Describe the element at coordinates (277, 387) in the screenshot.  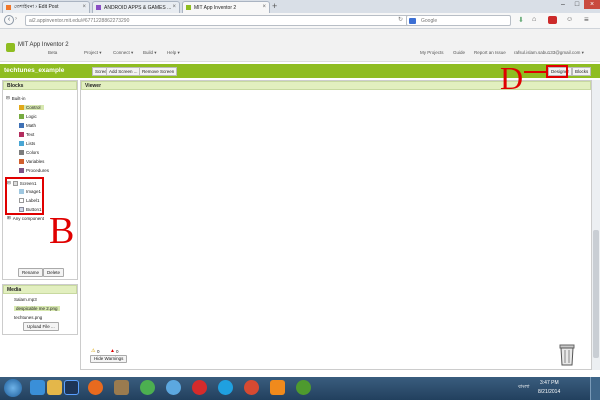
I see `vlc-icon` at that location.